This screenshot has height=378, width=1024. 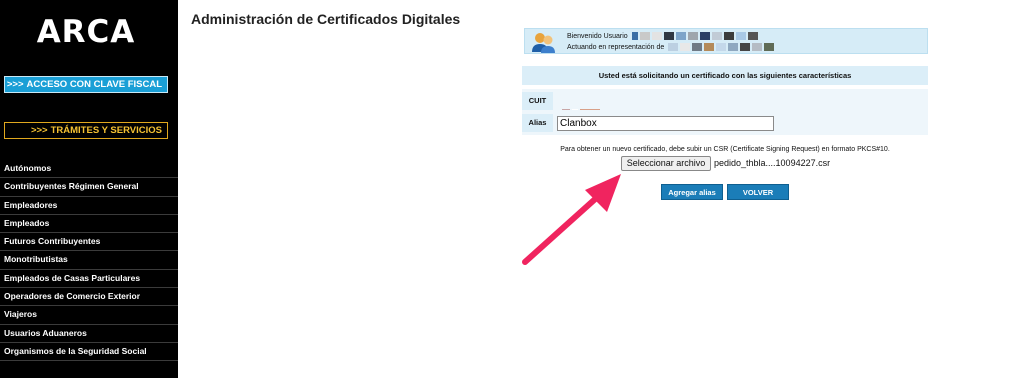 I want to click on pink-arrow-icon, so click(x=571, y=219).